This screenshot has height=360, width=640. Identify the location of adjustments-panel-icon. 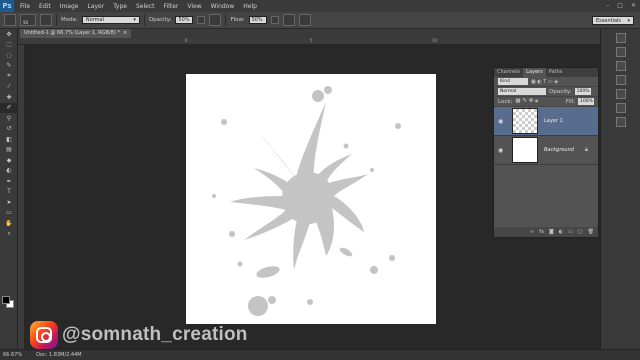
(620, 66).